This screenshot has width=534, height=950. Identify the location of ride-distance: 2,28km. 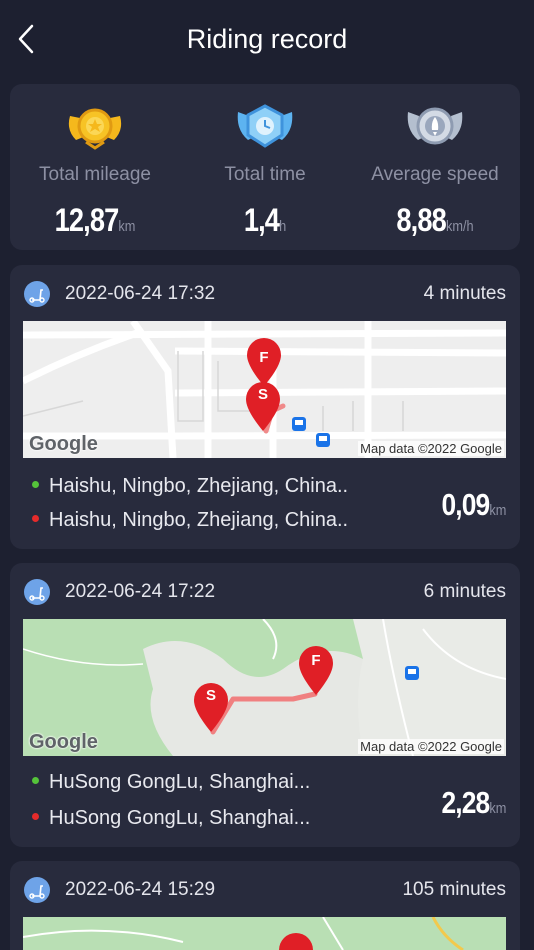
(473, 802).